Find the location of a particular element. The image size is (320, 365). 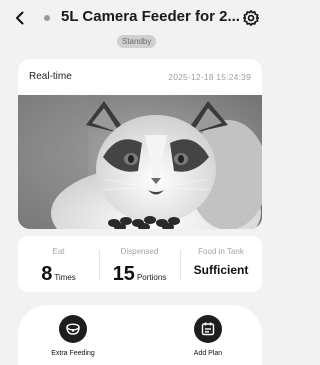

gear-icon is located at coordinates (251, 18).